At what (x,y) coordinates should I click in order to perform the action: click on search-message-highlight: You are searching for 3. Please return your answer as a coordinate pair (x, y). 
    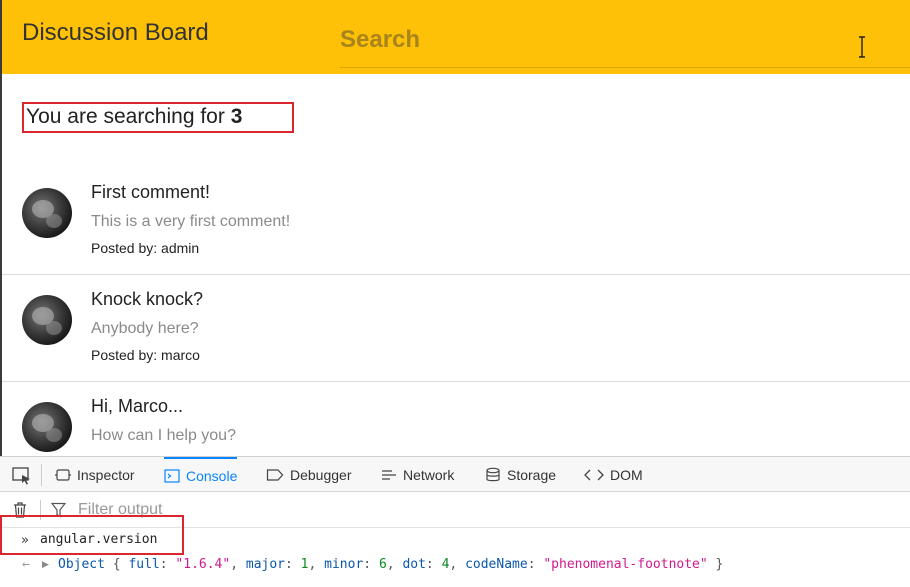
    Looking at the image, I should click on (158, 117).